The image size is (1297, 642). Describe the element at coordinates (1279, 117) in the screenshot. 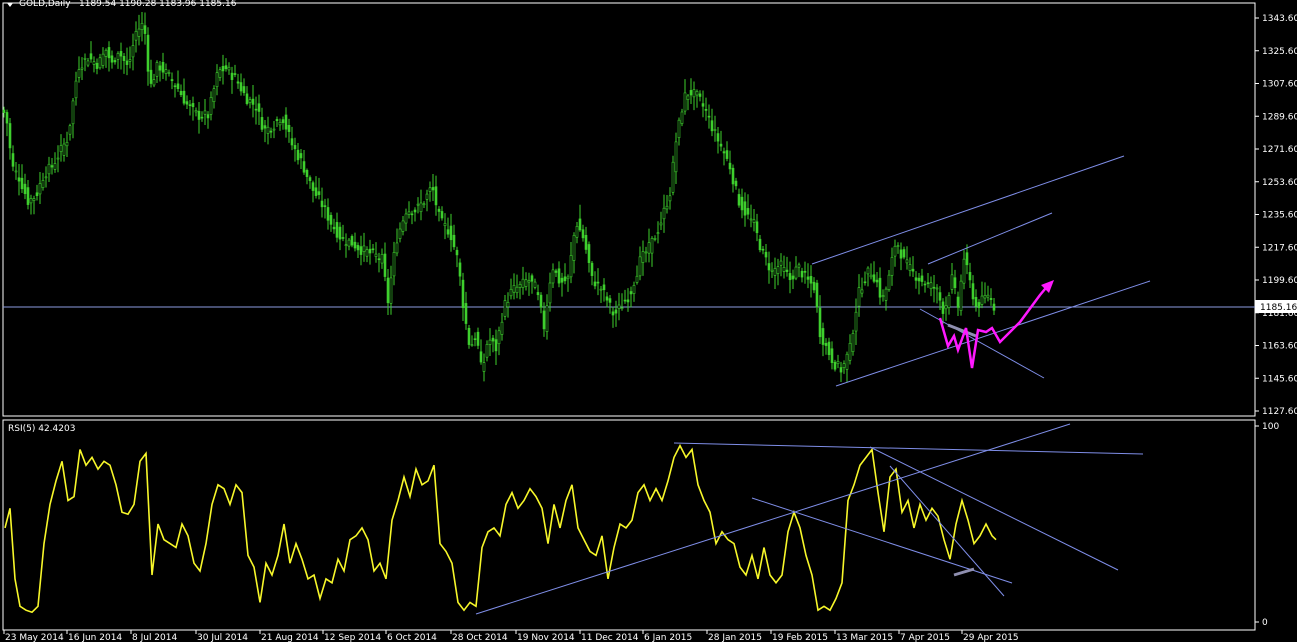

I see `price-tick-label: 1289.60` at that location.